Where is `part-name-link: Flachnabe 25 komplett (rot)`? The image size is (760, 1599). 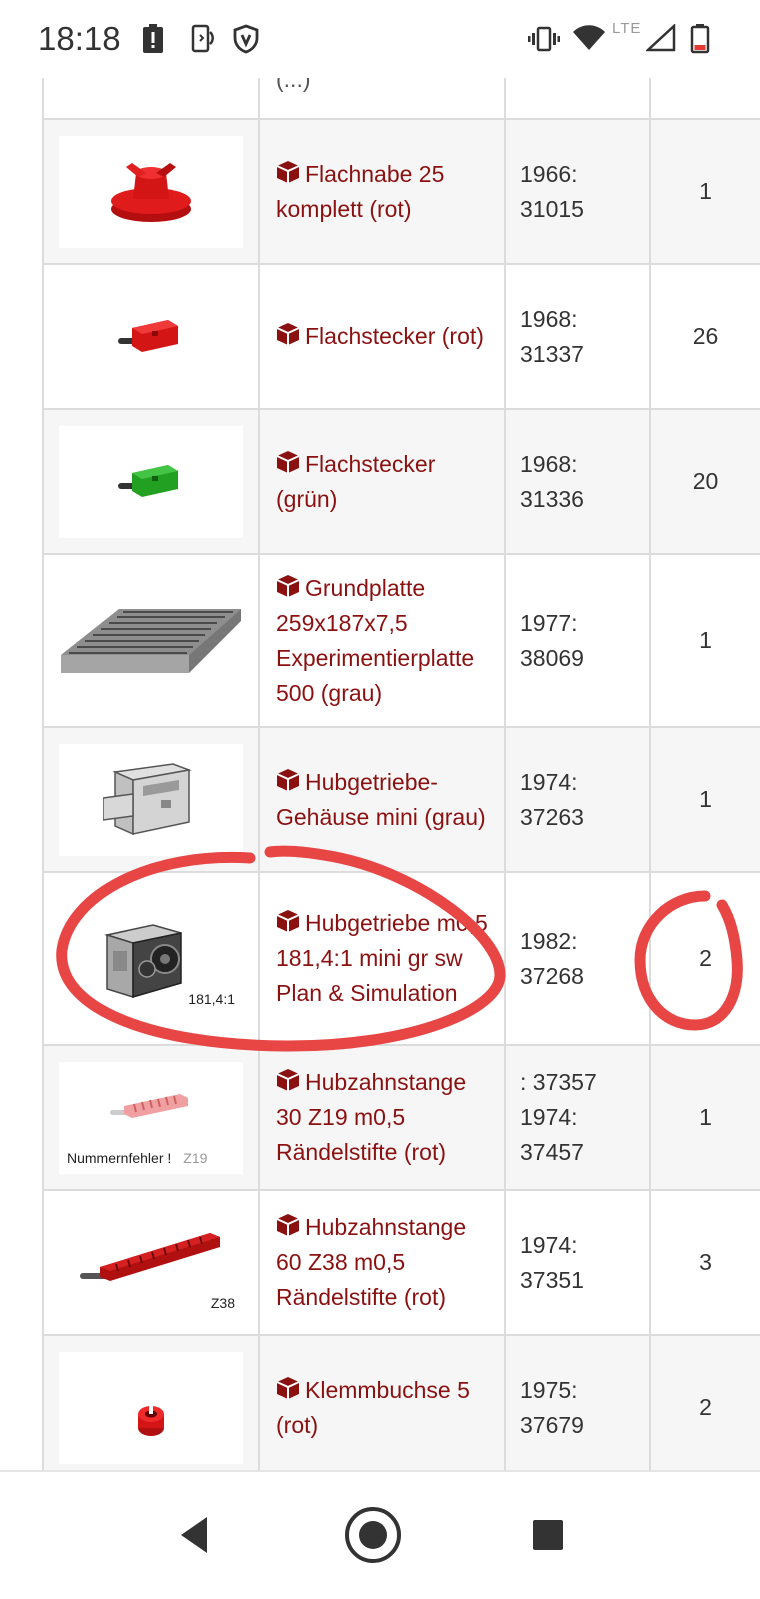 part-name-link: Flachnabe 25 komplett (rot) is located at coordinates (360, 191).